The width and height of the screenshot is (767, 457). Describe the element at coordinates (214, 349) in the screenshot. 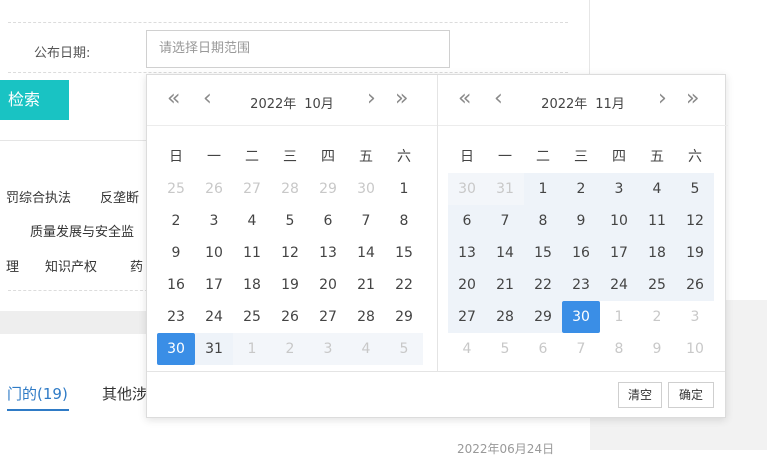

I see `day-cell: 31` at that location.